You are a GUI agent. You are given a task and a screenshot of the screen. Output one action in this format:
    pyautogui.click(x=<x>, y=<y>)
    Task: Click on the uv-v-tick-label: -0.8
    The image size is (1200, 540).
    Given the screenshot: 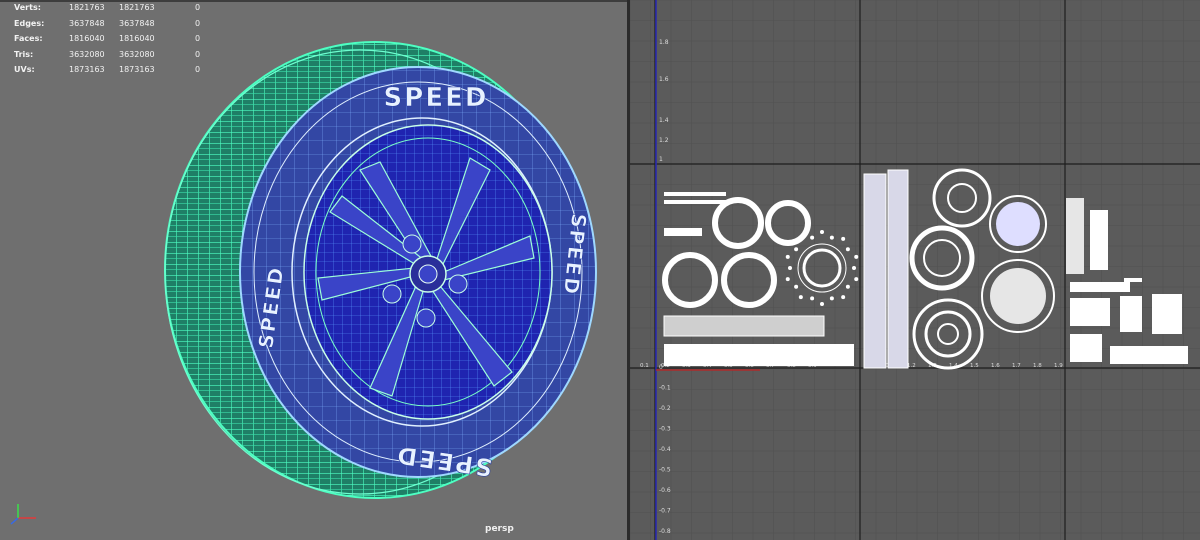 What is the action you would take?
    pyautogui.click(x=665, y=531)
    